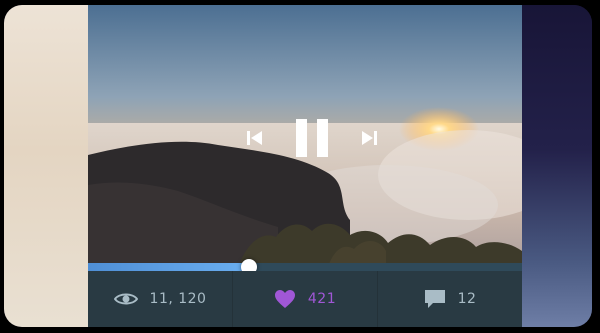  I want to click on comments-stat: 12, so click(450, 299).